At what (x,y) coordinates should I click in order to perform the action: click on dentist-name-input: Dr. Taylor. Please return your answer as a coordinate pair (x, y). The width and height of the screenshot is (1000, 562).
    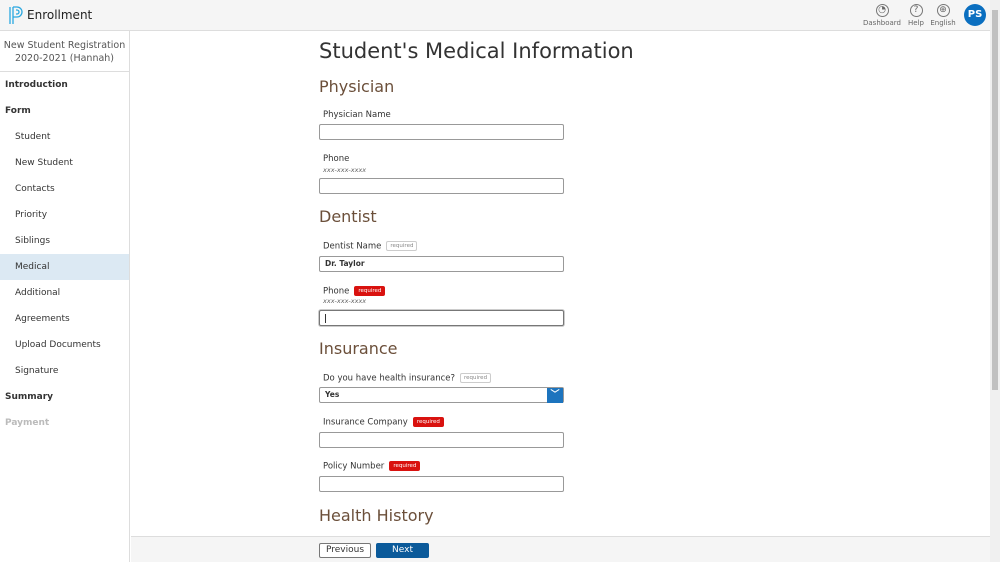
    Looking at the image, I should click on (441, 264).